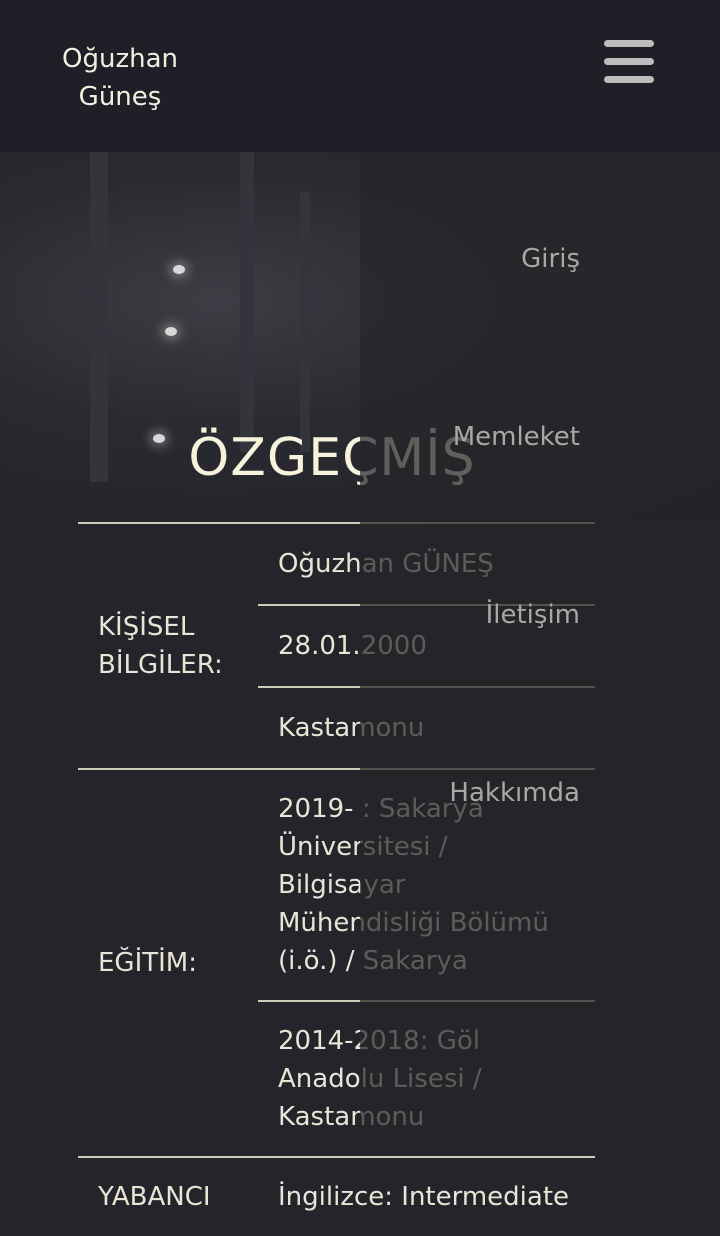  What do you see at coordinates (426, 1196) in the screenshot?
I see `table-cell: İngilizce: Intermediate` at bounding box center [426, 1196].